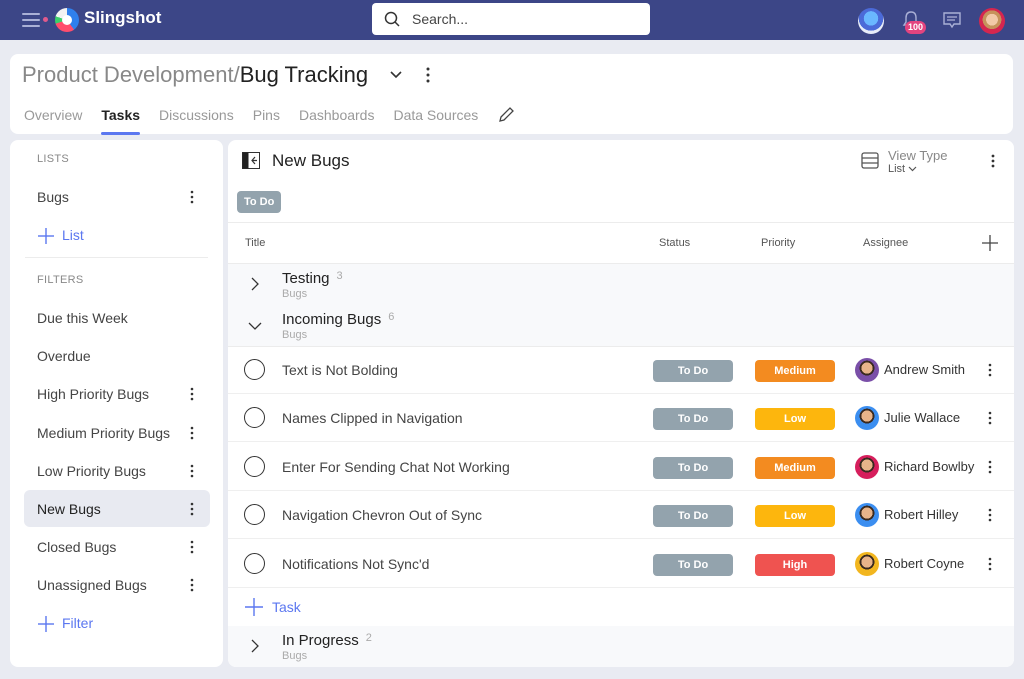 Image resolution: width=1024 pixels, height=679 pixels. I want to click on notification-dot, so click(45, 19).